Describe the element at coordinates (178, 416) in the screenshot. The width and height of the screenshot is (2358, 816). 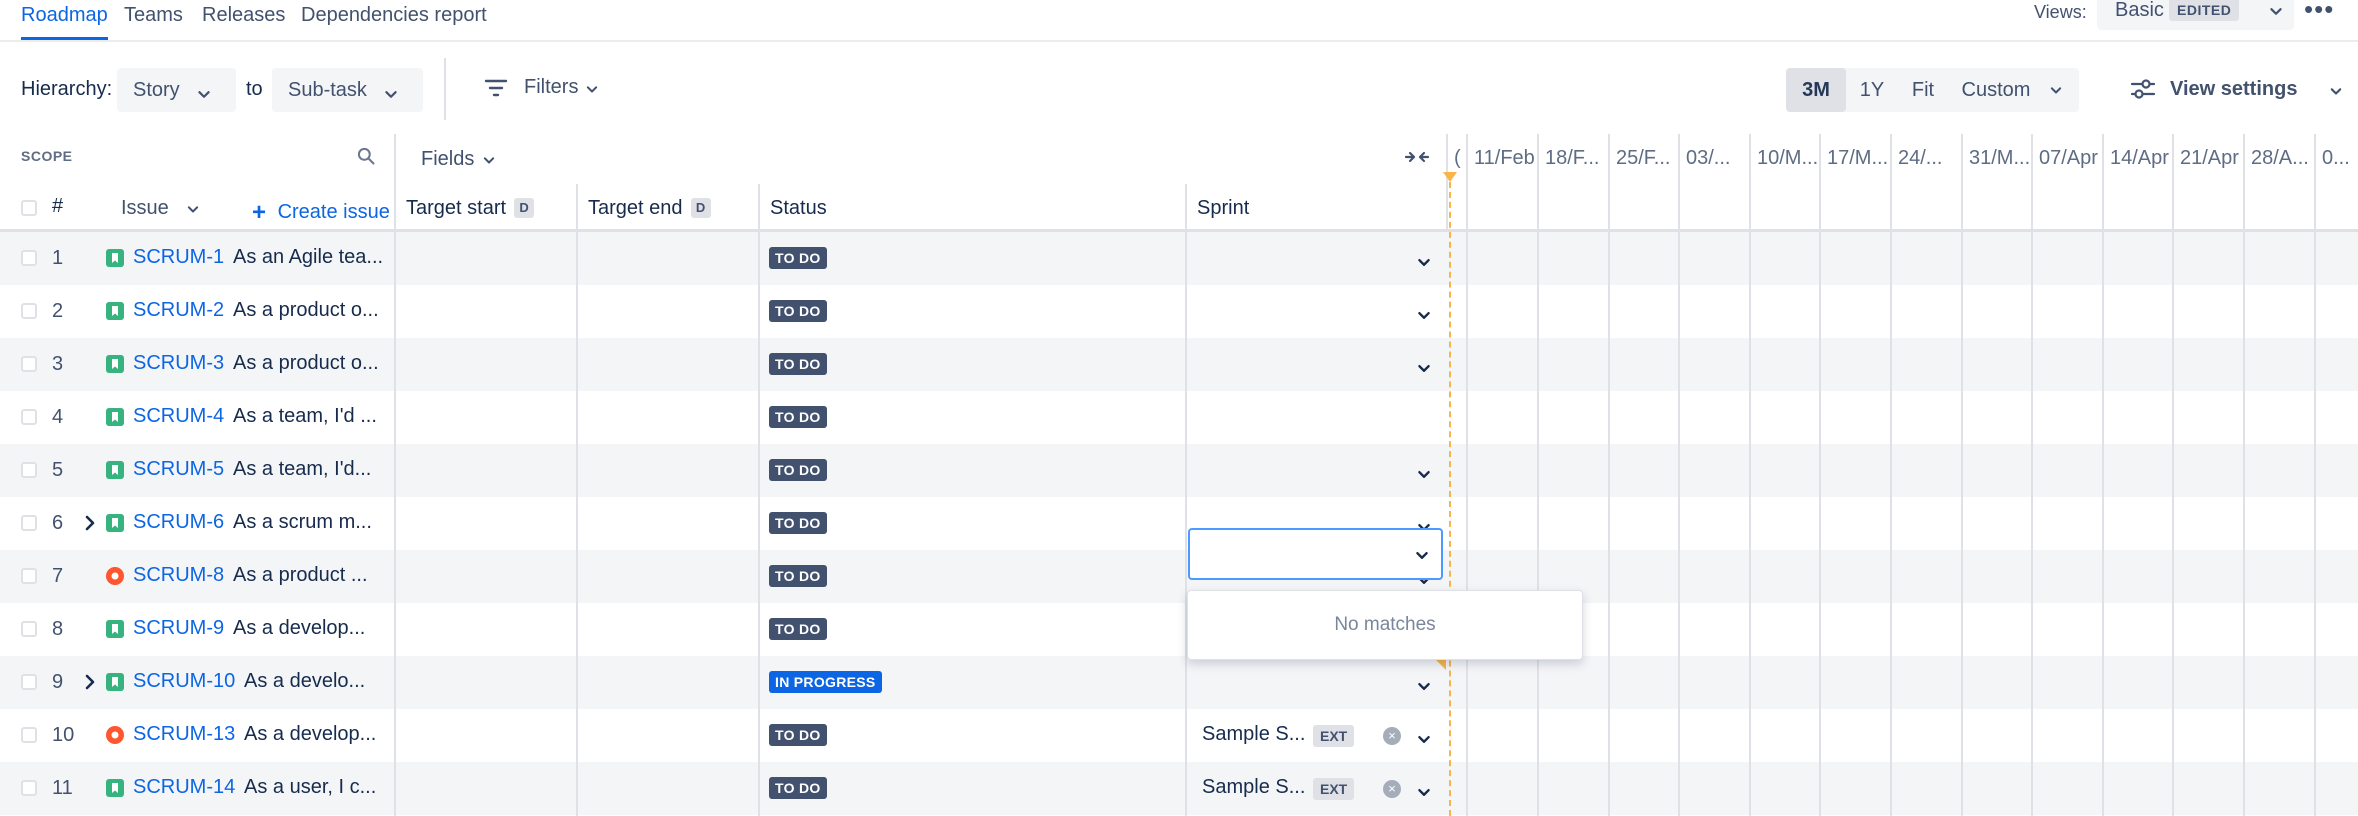
I see `issue-key-link: SCRUM-4` at that location.